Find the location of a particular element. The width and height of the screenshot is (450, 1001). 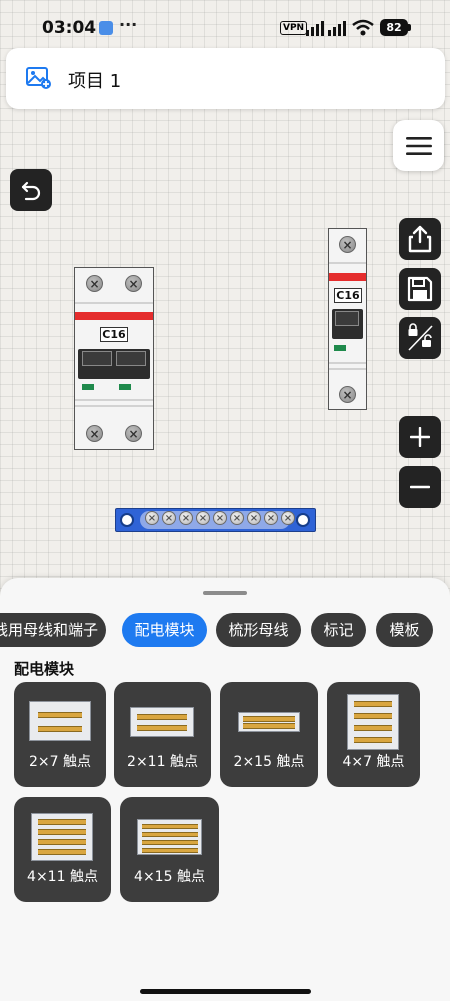

tab-label: 梳形母线 is located at coordinates (258, 630).